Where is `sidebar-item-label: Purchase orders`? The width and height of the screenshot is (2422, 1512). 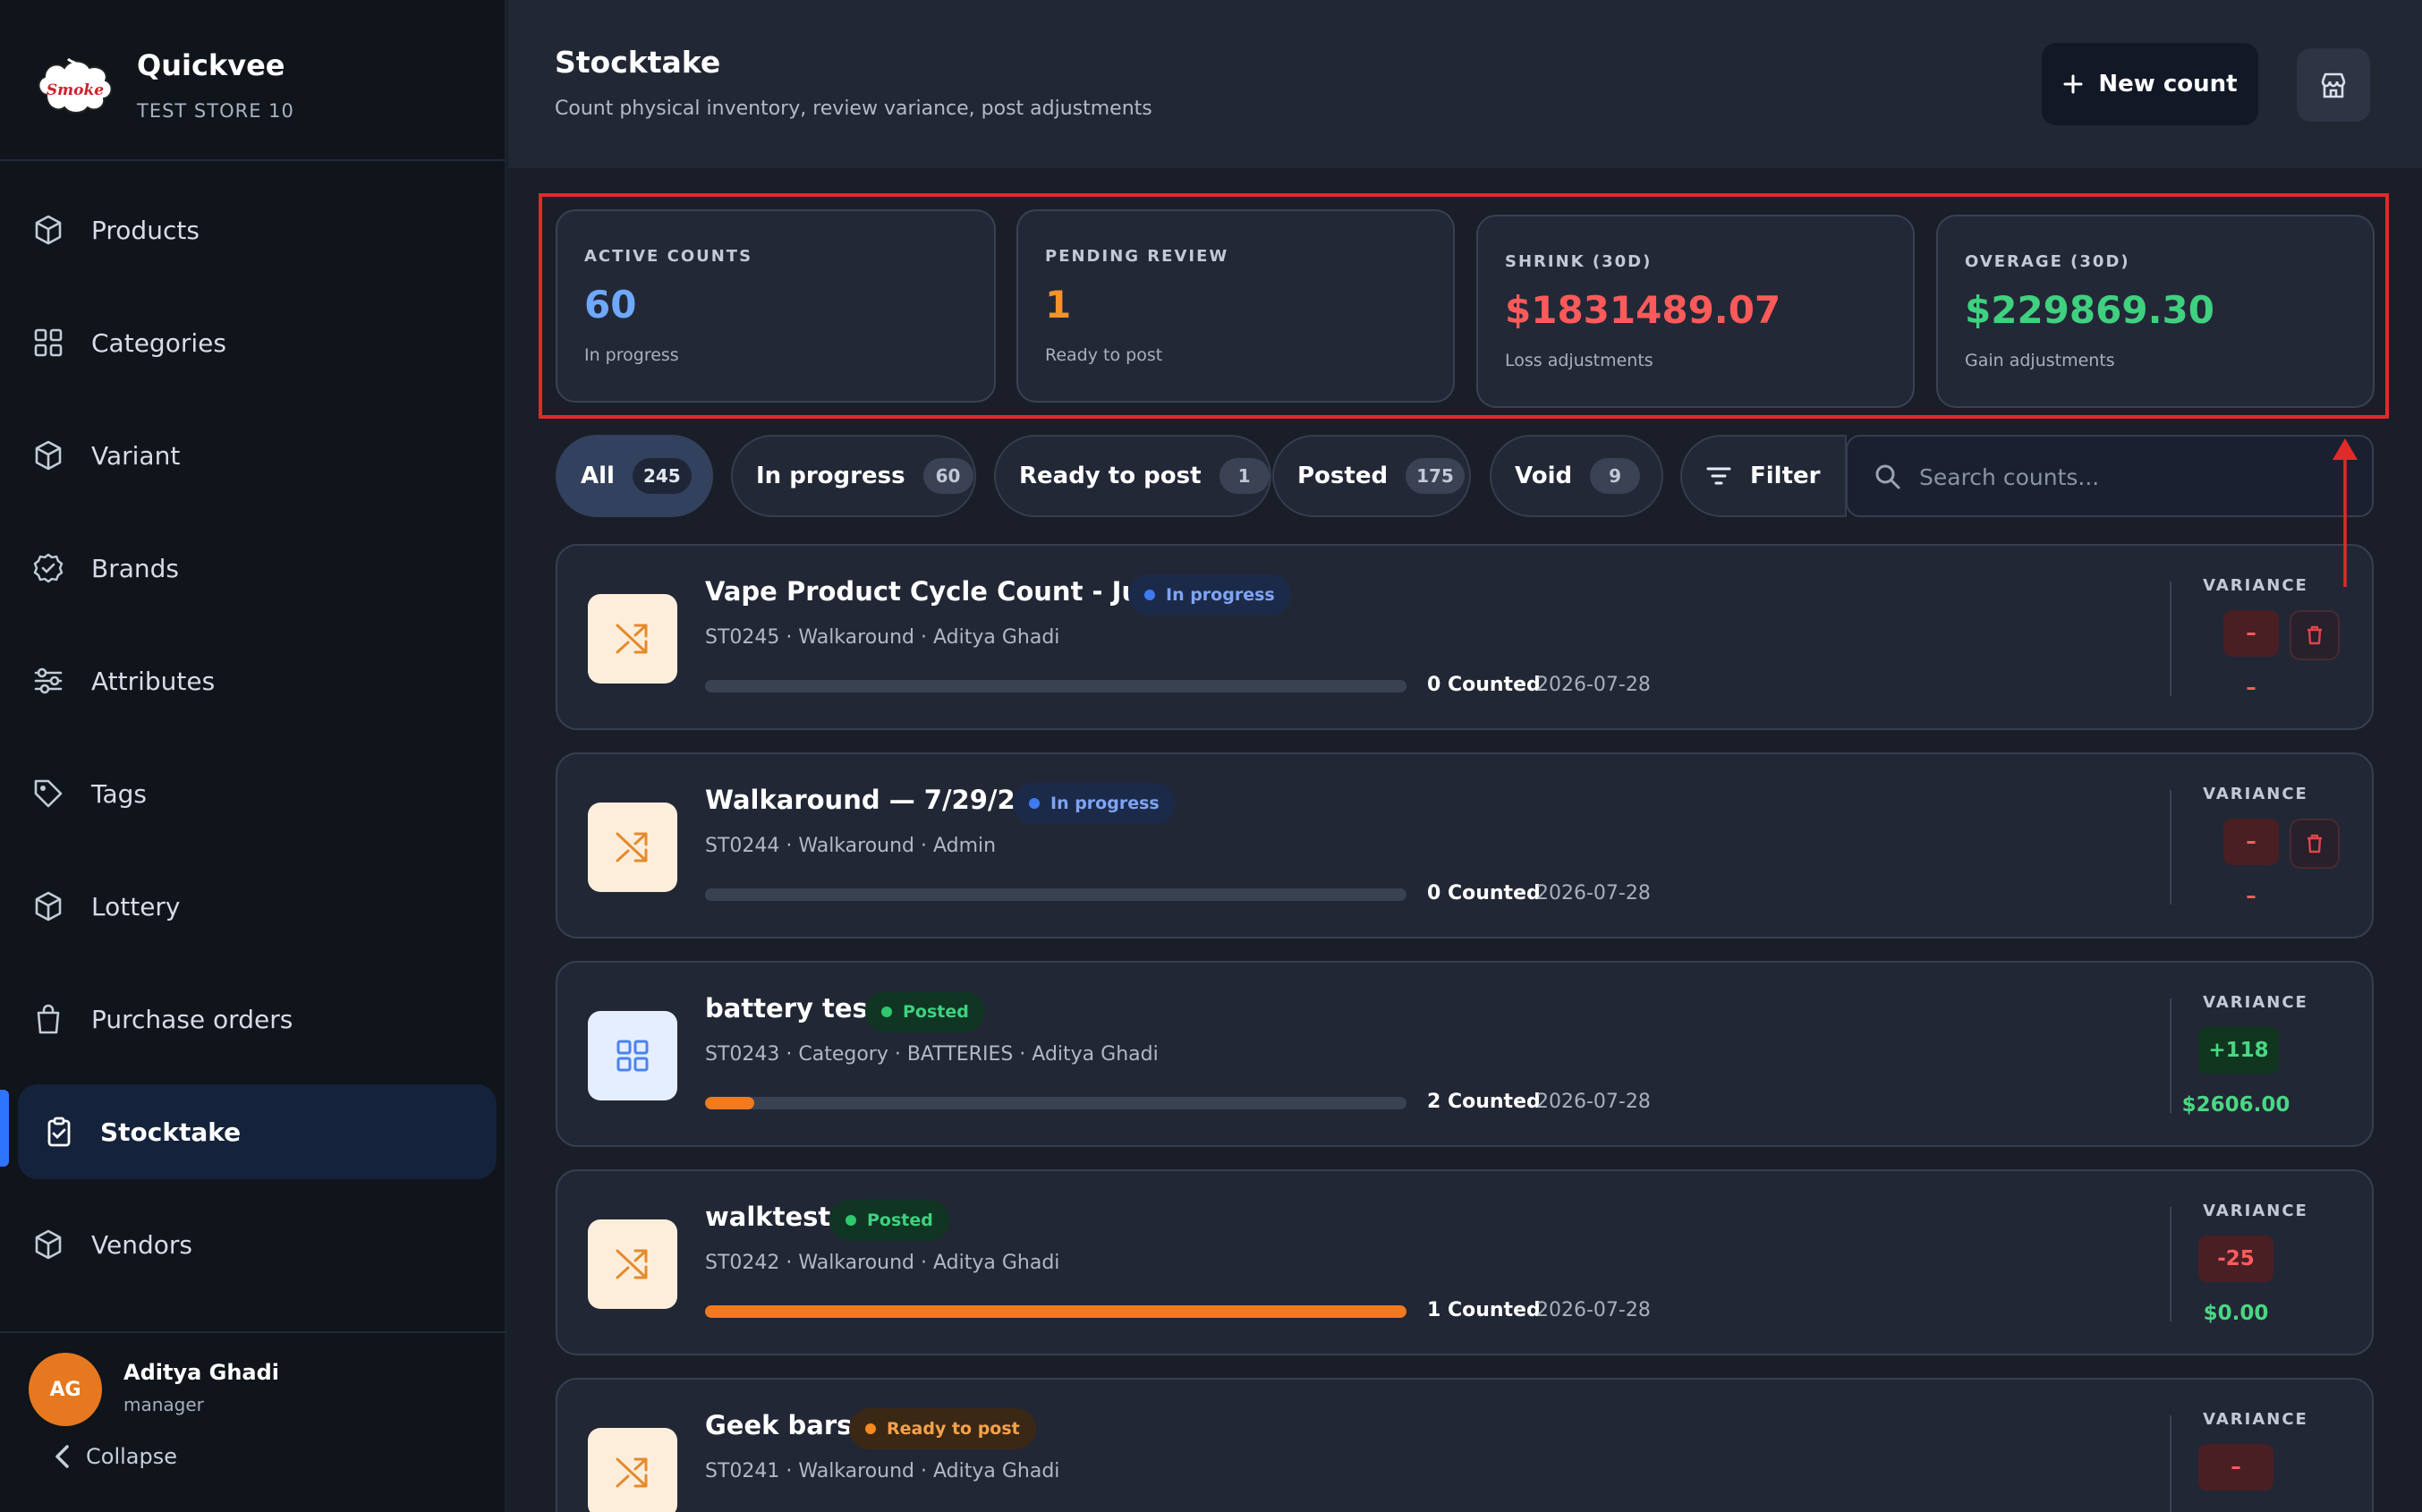 sidebar-item-label: Purchase orders is located at coordinates (192, 1019).